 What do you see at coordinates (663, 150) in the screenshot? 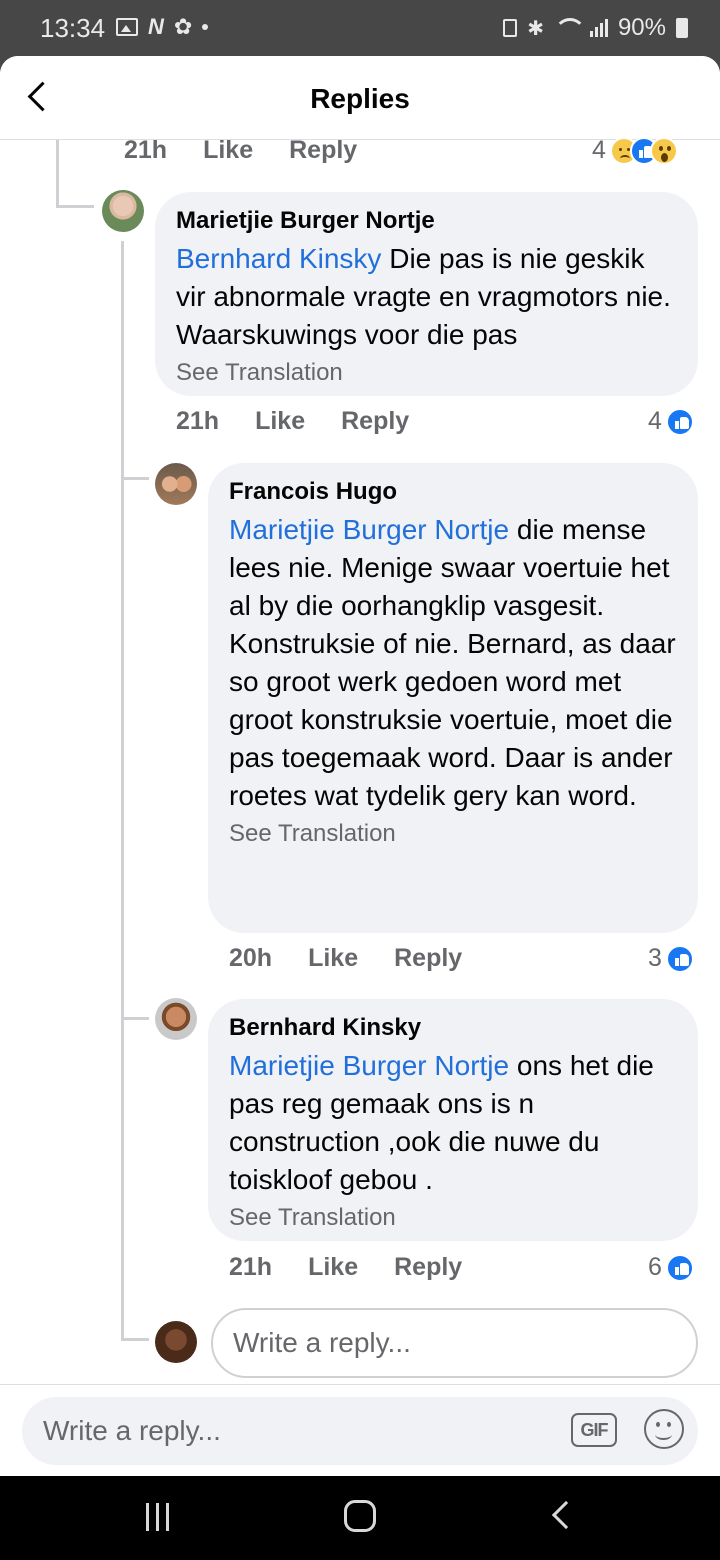
I see `wow-icon` at bounding box center [663, 150].